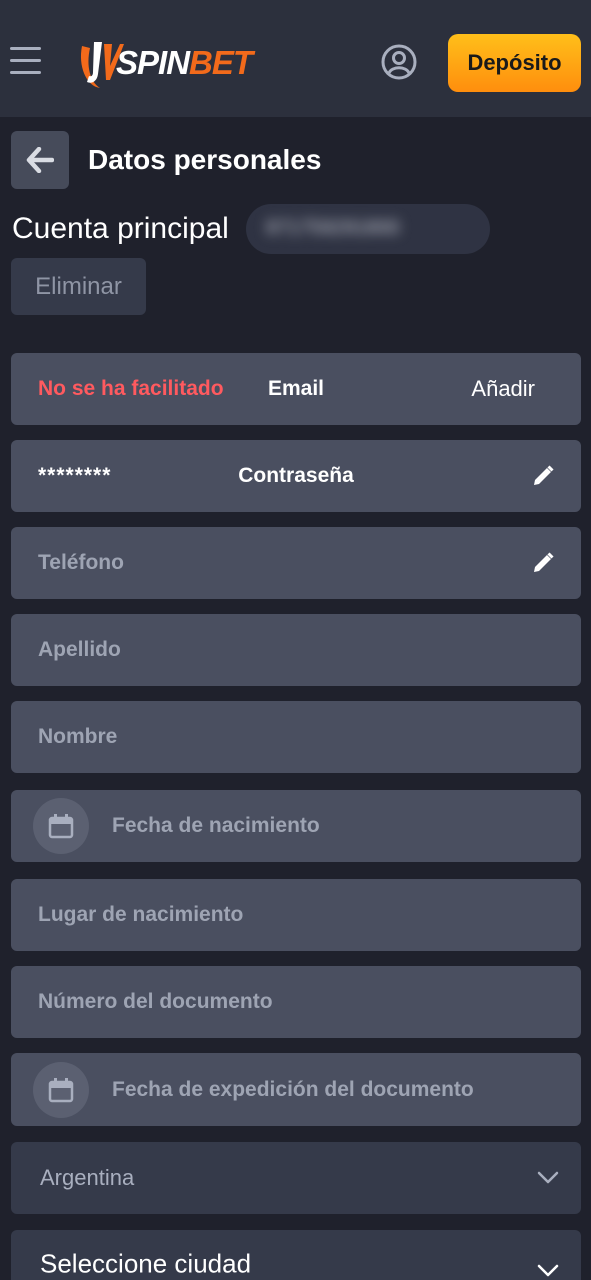  What do you see at coordinates (296, 1178) in the screenshot?
I see `country-select: Argentina` at bounding box center [296, 1178].